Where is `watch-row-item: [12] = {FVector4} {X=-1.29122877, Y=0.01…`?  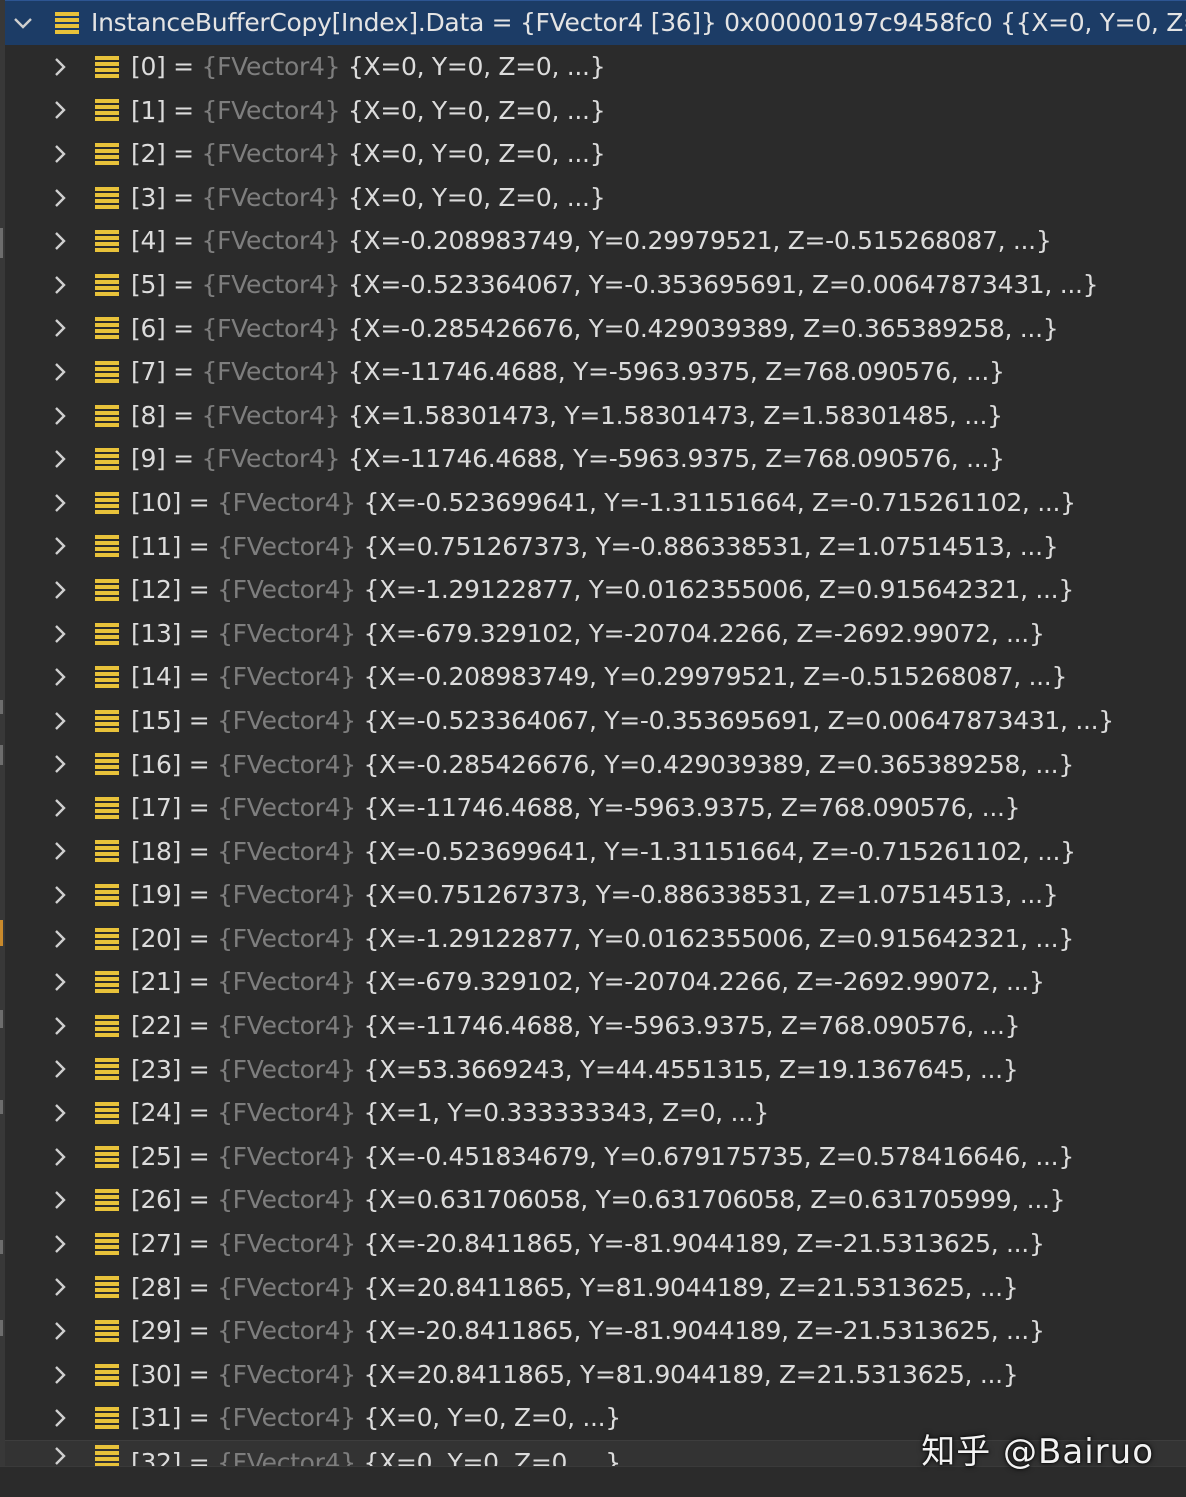 watch-row-item: [12] = {FVector4} {X=-1.29122877, Y=0.01… is located at coordinates (595, 590).